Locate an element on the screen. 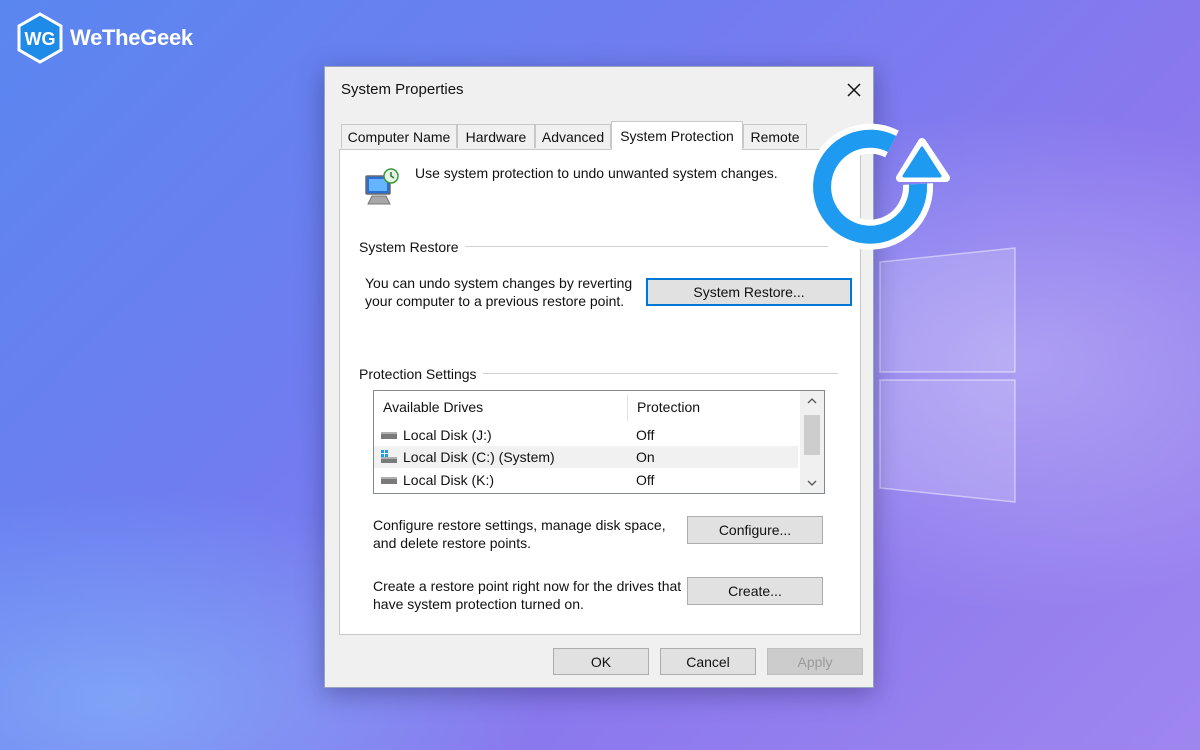  tab-advanced: Advanced is located at coordinates (573, 136).